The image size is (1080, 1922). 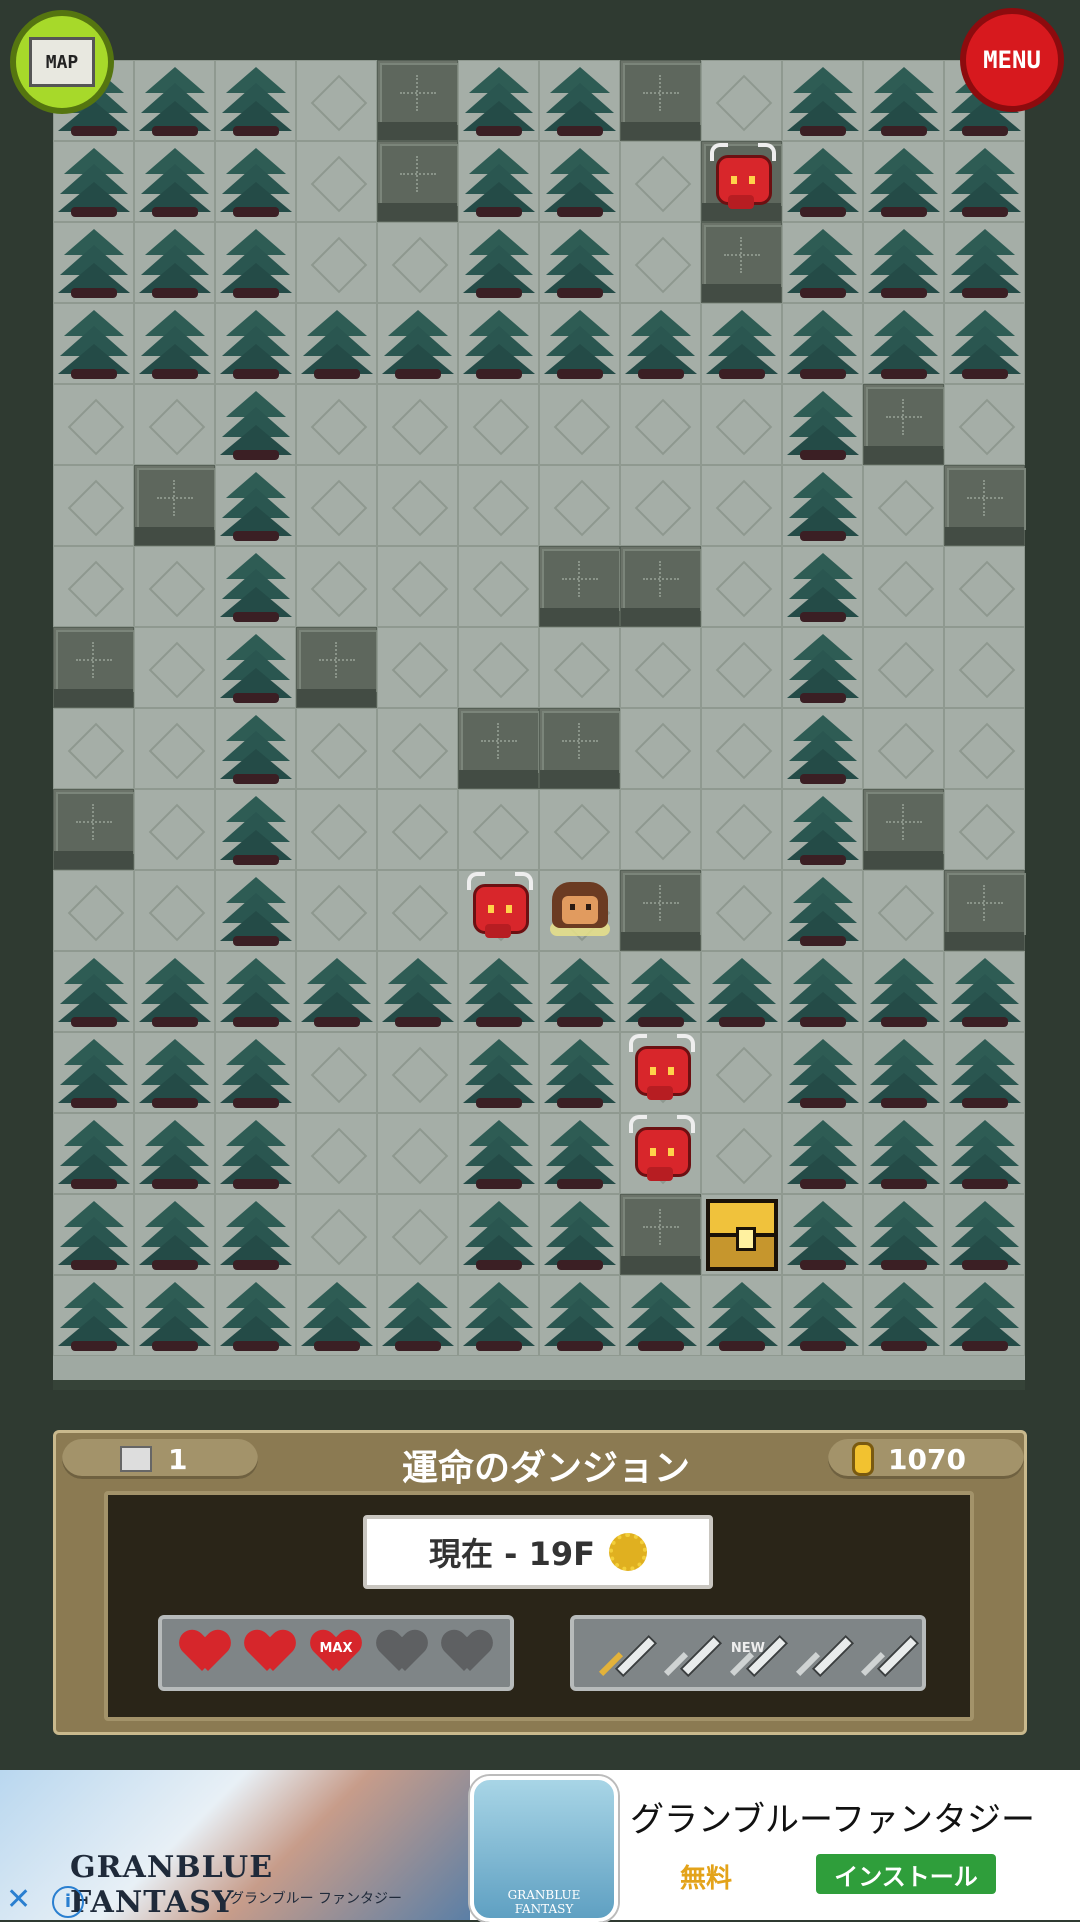 I want to click on treasure-chest-icon, so click(x=742, y=1235).